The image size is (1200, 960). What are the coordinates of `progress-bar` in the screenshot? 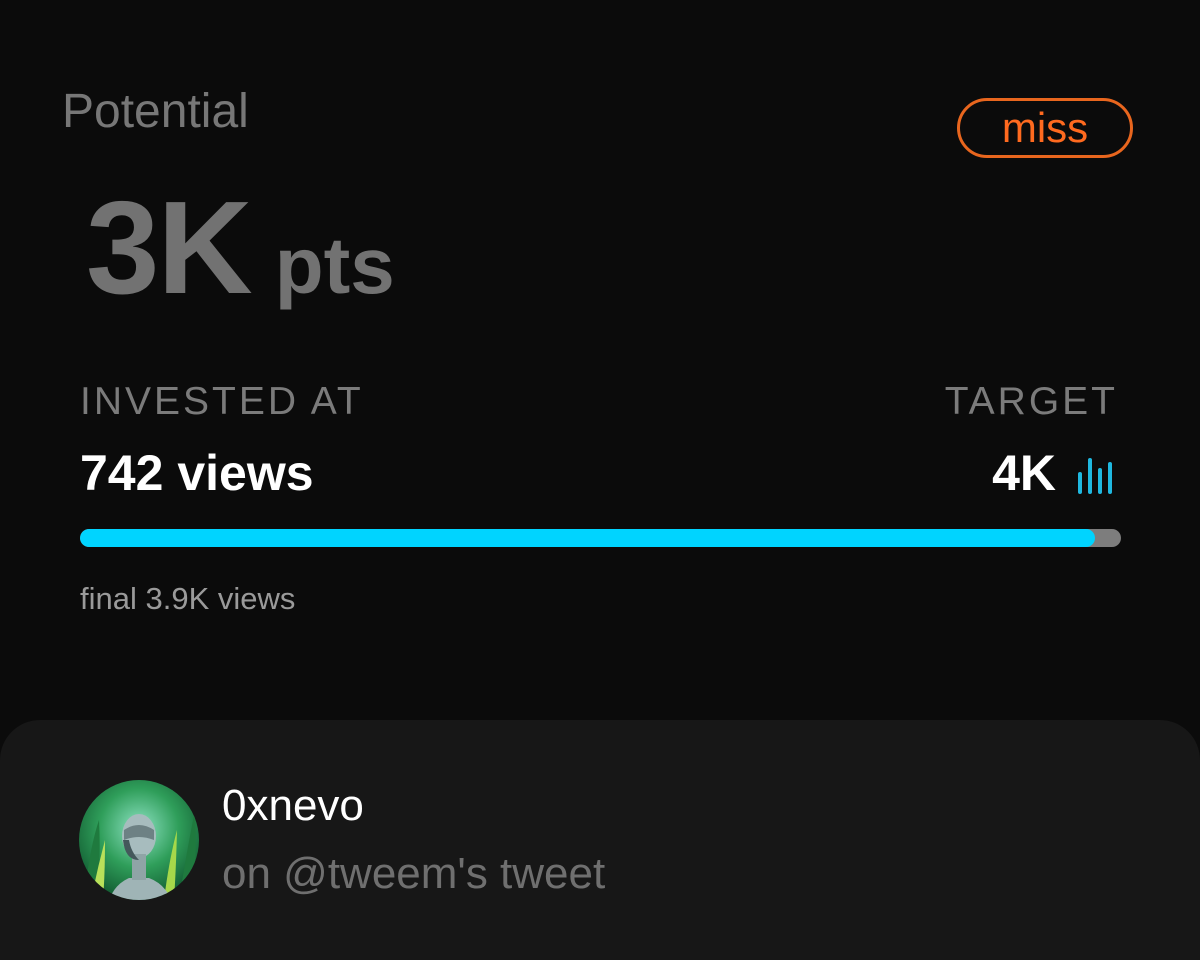 It's located at (600, 538).